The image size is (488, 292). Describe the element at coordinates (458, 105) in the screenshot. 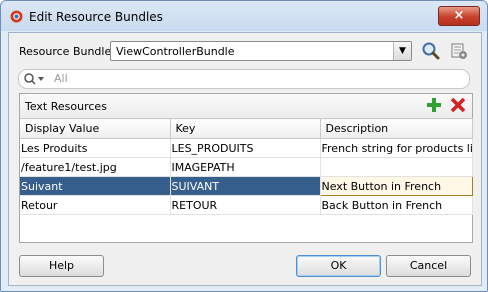

I see `delete-icon` at that location.